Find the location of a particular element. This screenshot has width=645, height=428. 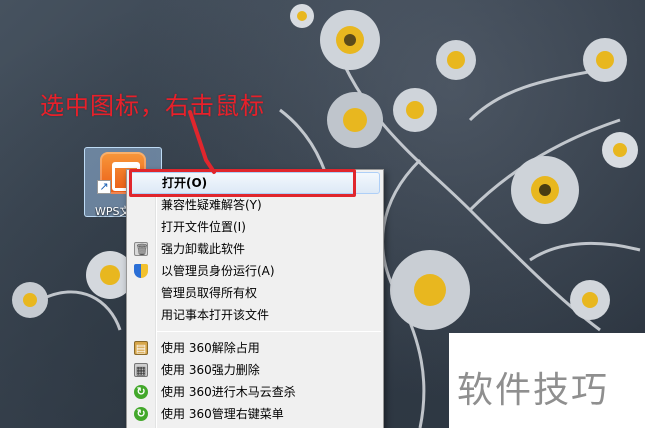

watermark-text: 软件技巧 is located at coordinates (533, 390).